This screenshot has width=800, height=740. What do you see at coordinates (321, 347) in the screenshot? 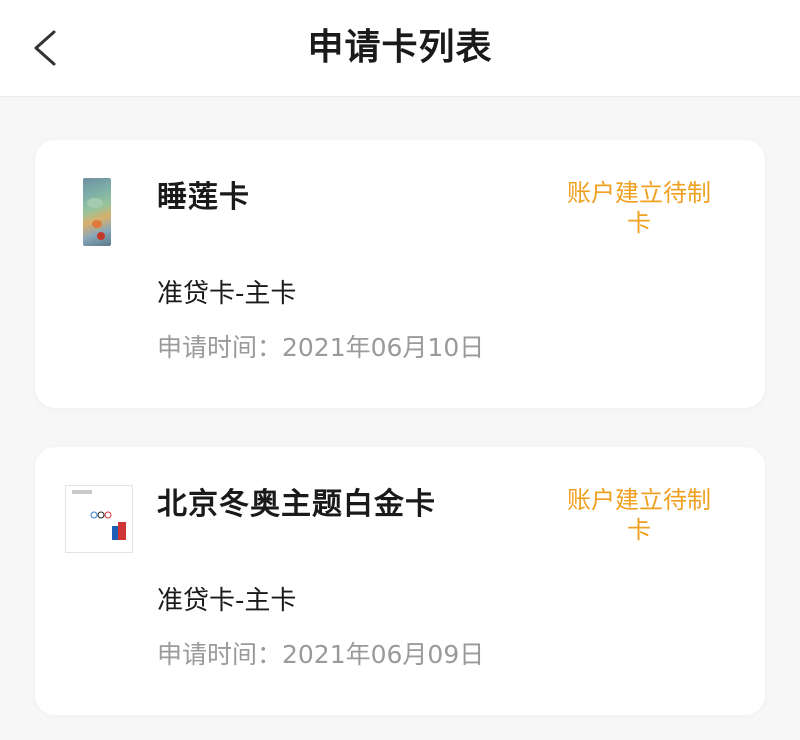
I see `apply-date: 申请时间：2021年06月10日` at bounding box center [321, 347].